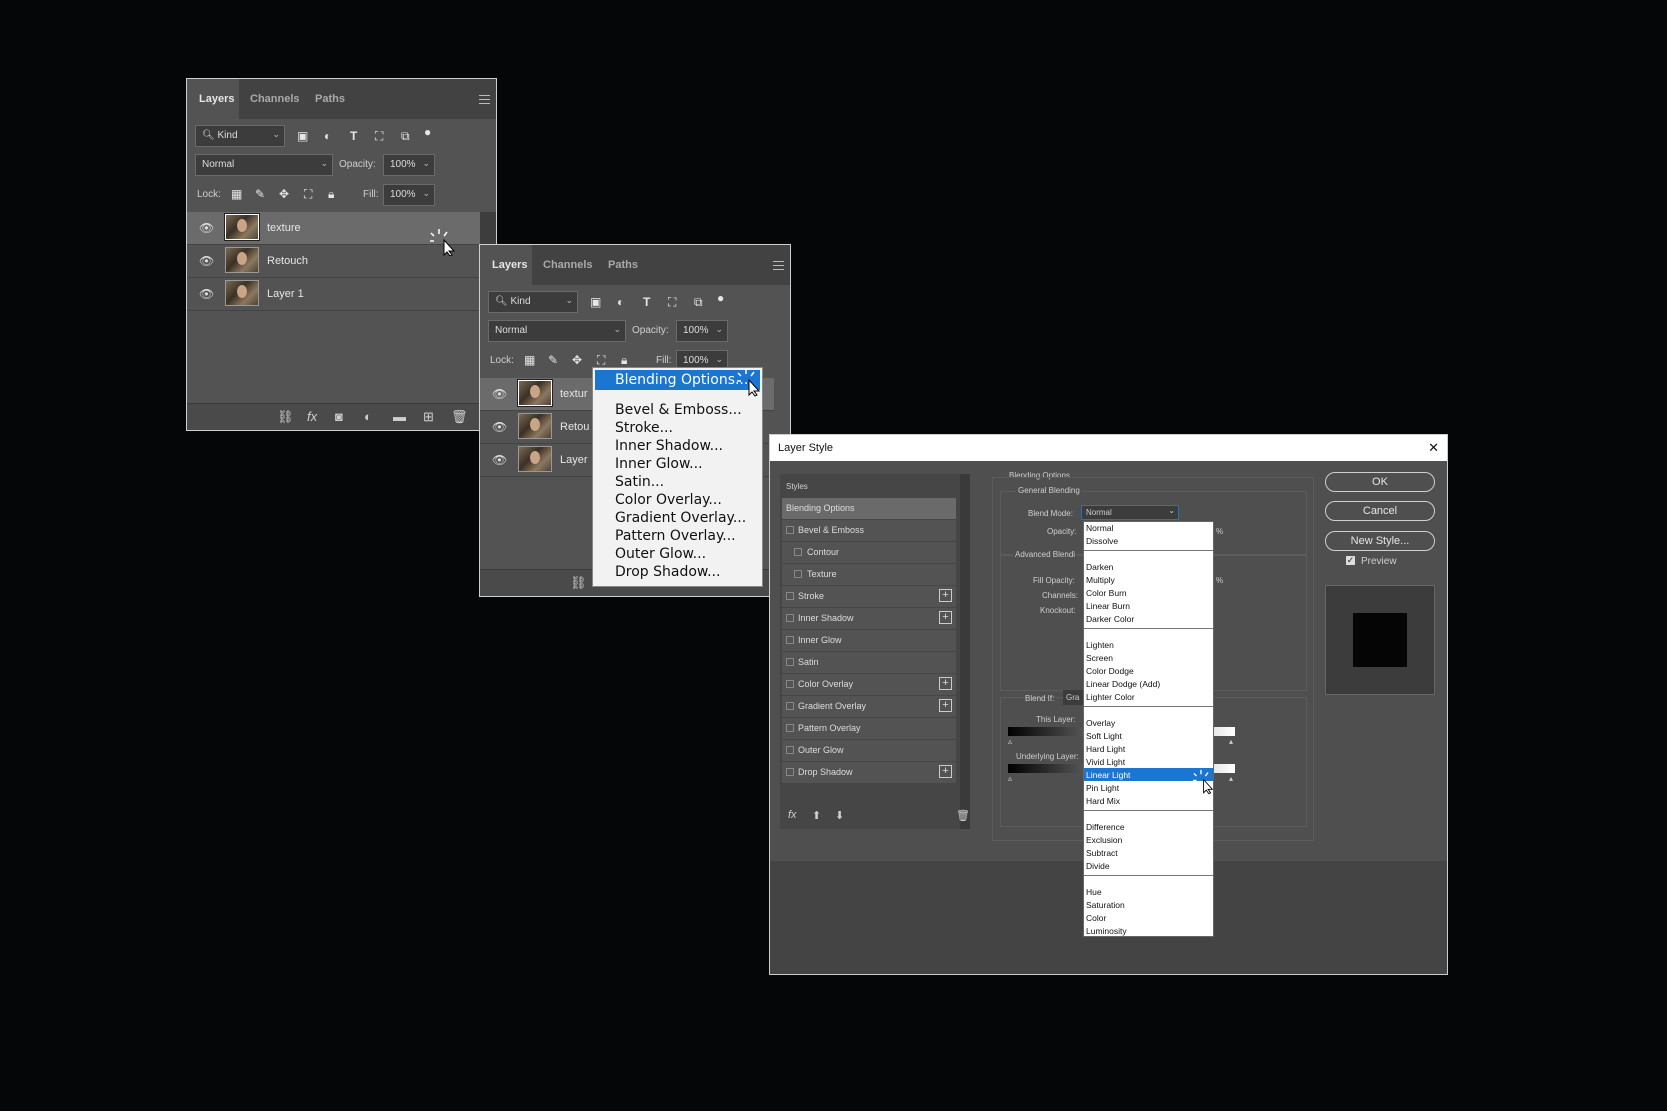  Describe the element at coordinates (869, 684) in the screenshot. I see `style-item-color-overlay: Color Overlay +` at that location.